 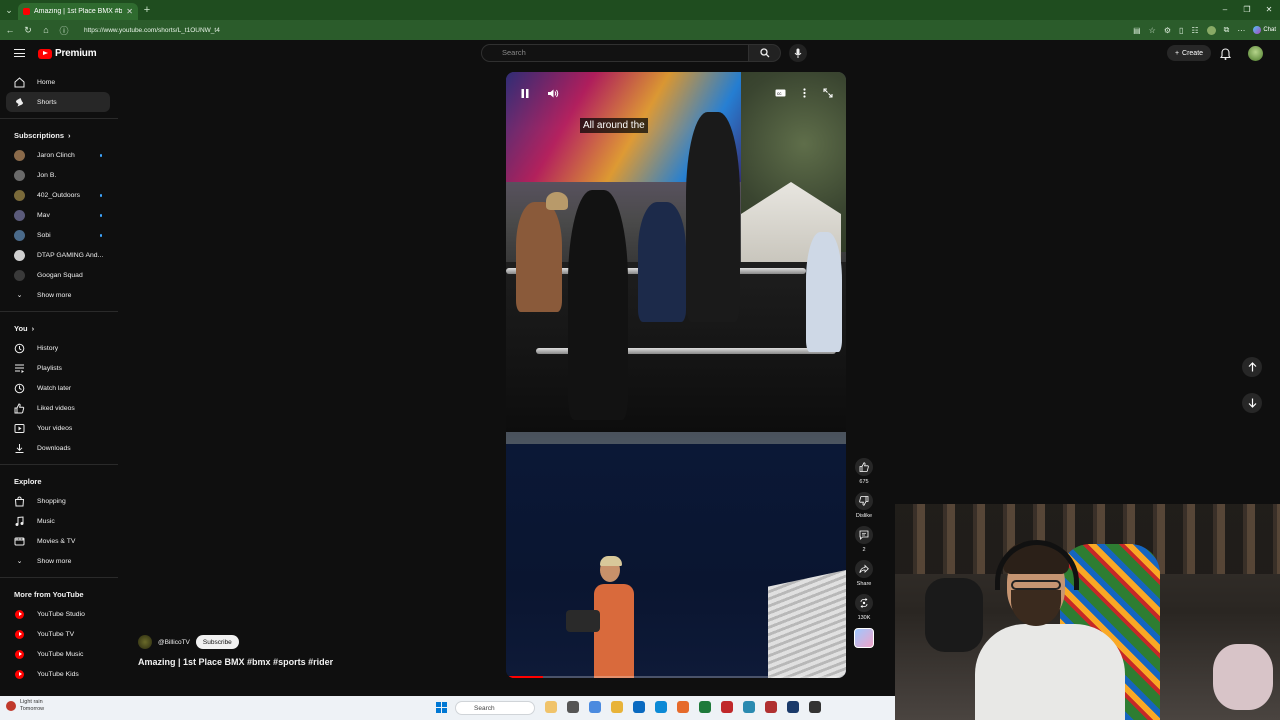 I want to click on site-info-icon: ⓘ, so click(x=64, y=30).